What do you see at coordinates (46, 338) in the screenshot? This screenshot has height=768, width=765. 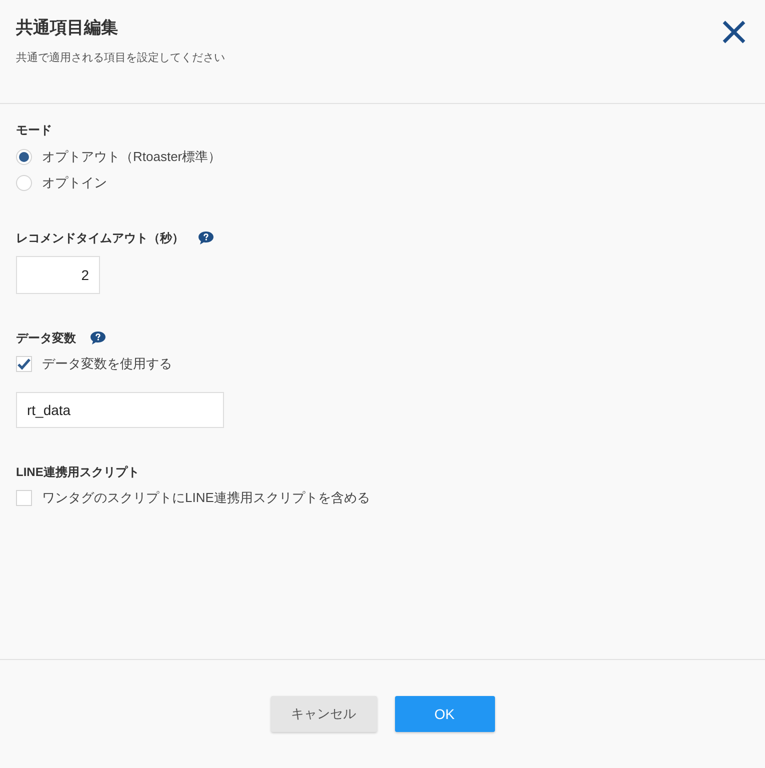 I see `section-label: データ変数` at bounding box center [46, 338].